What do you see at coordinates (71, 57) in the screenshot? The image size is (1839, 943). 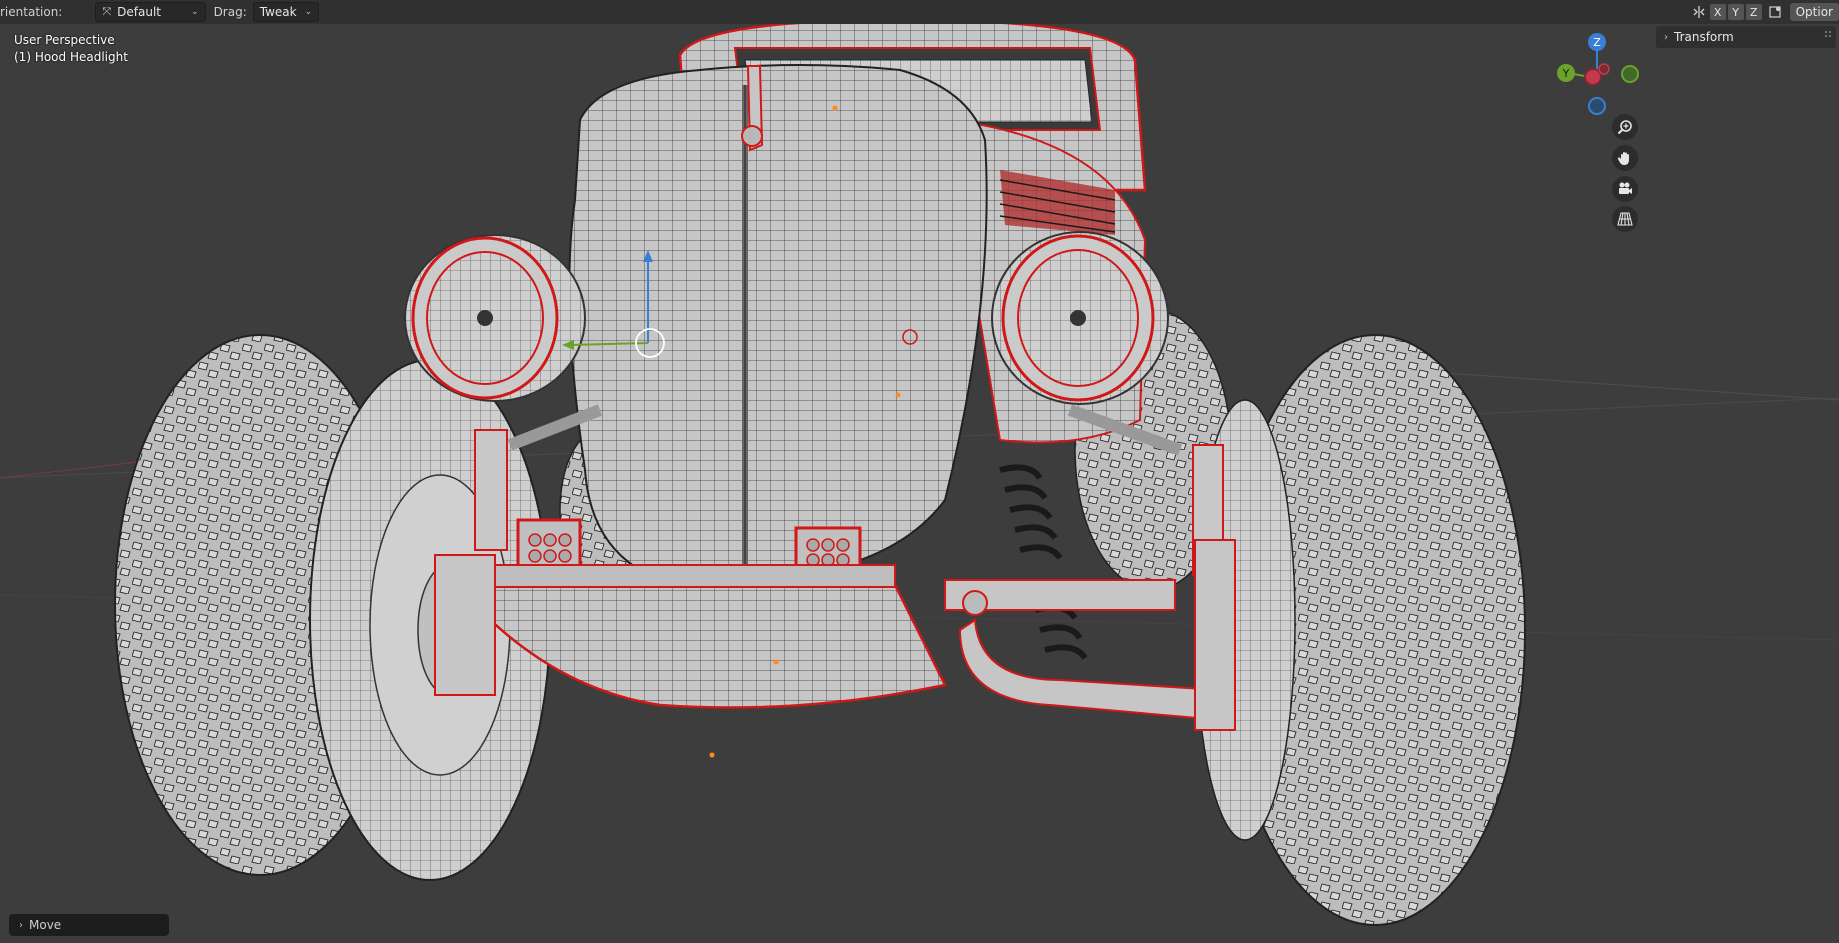 I see `active-object-label: (1) Hood Headlight` at bounding box center [71, 57].